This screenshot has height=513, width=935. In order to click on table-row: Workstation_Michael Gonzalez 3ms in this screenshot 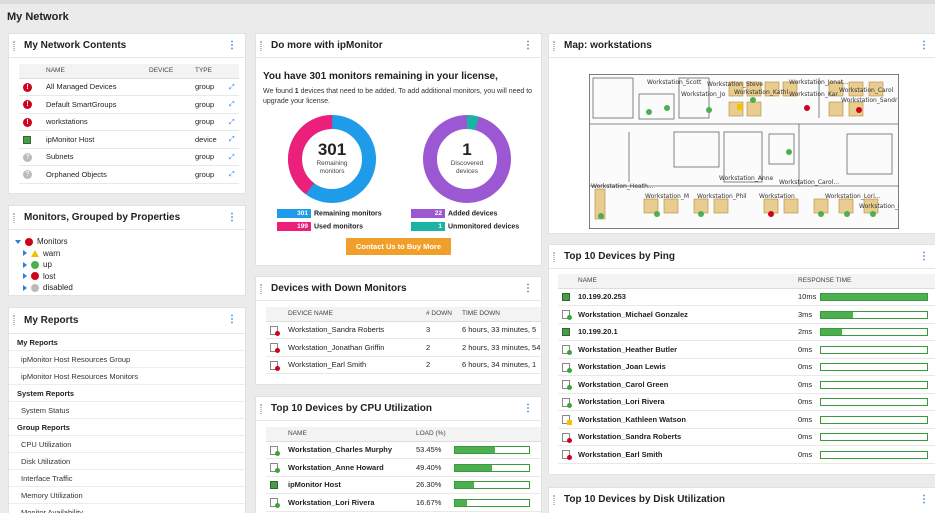, I will do `click(746, 314)`.